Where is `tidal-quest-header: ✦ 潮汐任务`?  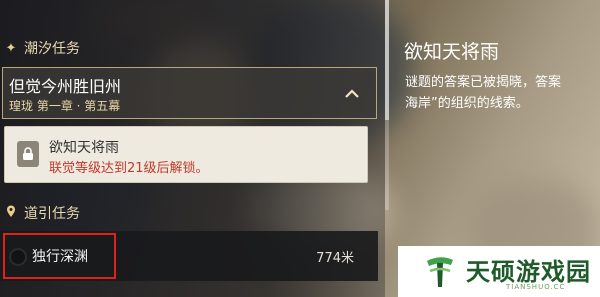 tidal-quest-header: ✦ 潮汐任务 is located at coordinates (40, 48).